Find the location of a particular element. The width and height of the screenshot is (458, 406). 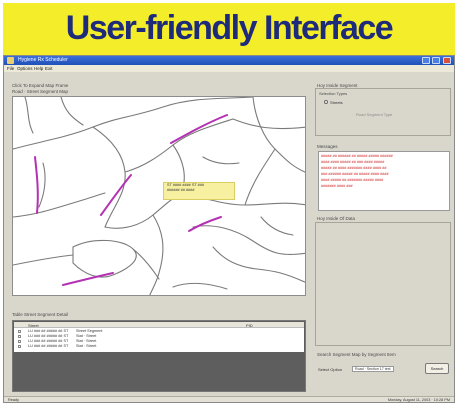

message-line: ####### #### ### is located at coordinates (337, 186).